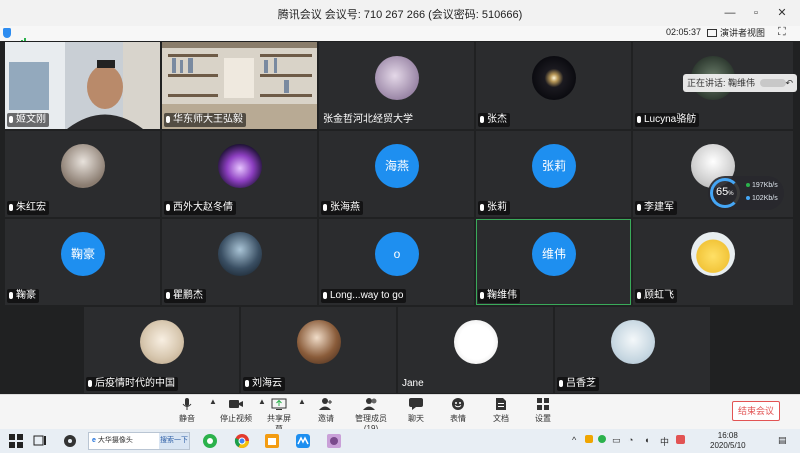 The image size is (800, 453). I want to click on tray-wechat-icon, so click(602, 439).